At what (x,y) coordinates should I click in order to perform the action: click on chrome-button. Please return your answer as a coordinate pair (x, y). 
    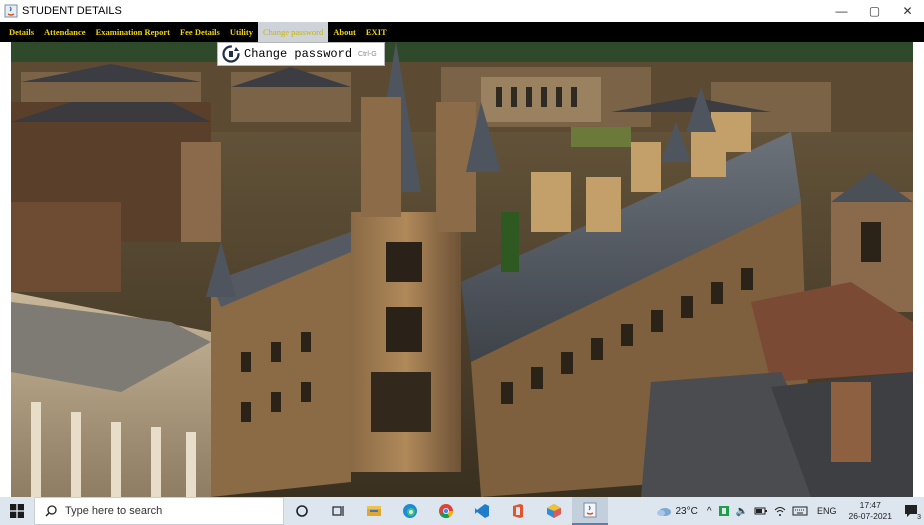
    Looking at the image, I should click on (446, 511).